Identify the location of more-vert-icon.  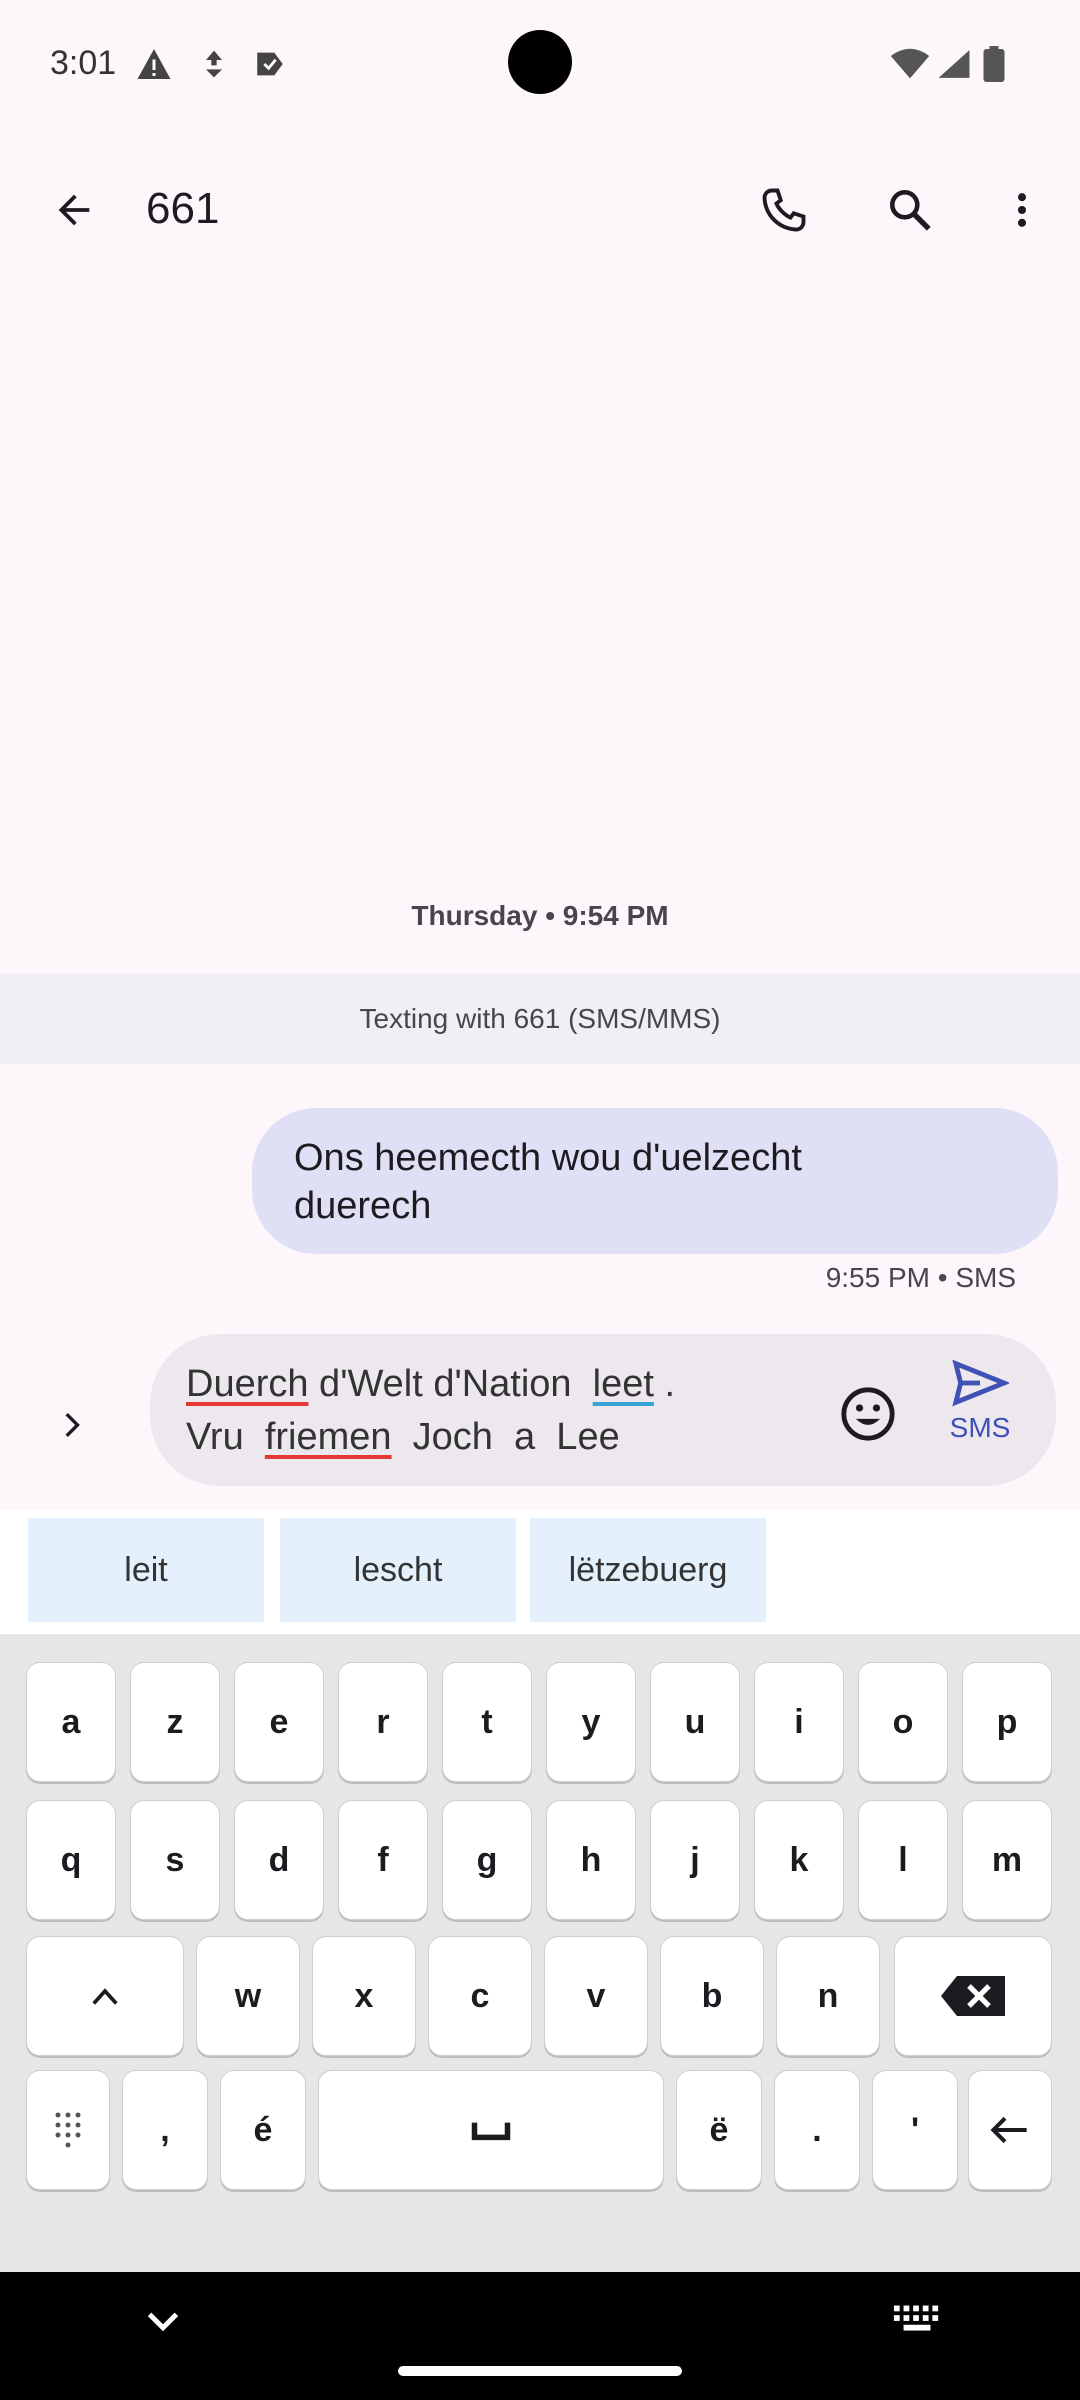
(1022, 210).